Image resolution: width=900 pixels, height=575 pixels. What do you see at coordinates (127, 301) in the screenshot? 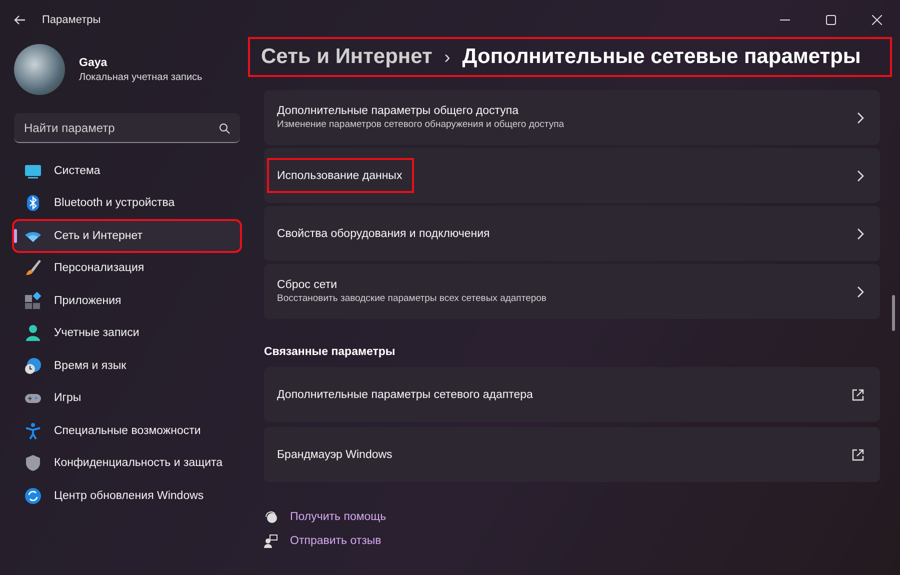
I see `sidebar-item: Приложения` at bounding box center [127, 301].